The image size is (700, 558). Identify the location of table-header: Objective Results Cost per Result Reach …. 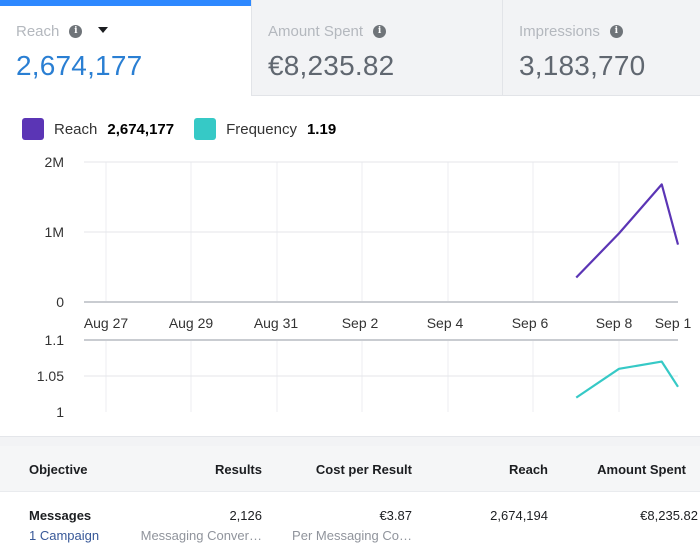
(350, 469).